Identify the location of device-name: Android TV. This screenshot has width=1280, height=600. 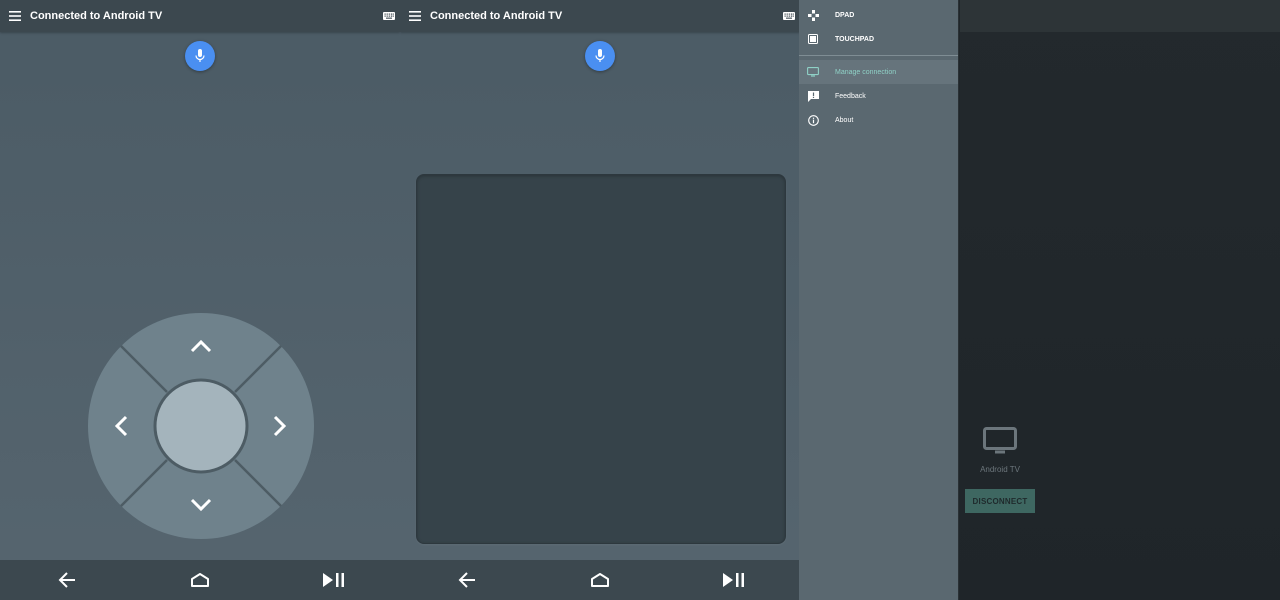
(1000, 469).